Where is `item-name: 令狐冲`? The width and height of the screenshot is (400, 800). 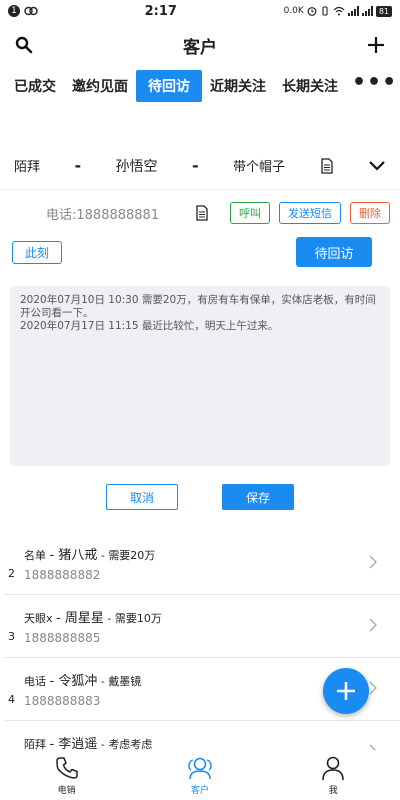 item-name: 令狐冲 is located at coordinates (78, 681).